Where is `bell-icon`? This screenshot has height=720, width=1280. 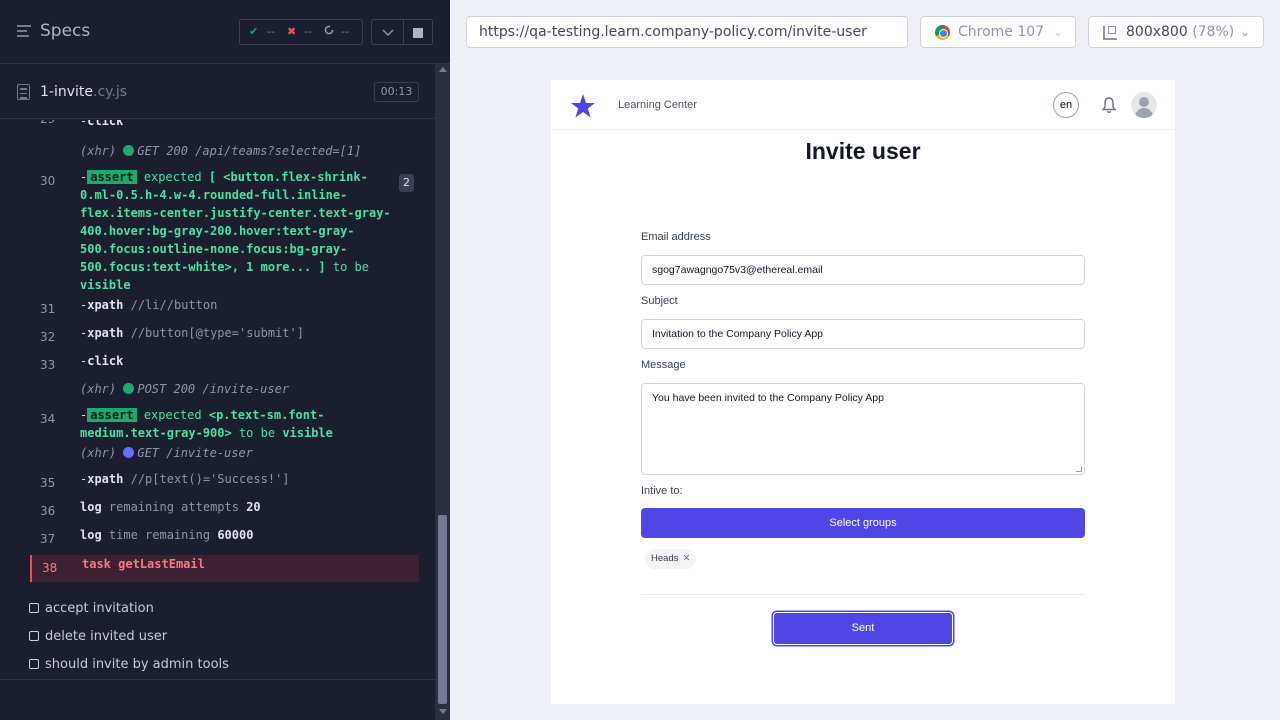 bell-icon is located at coordinates (1109, 105).